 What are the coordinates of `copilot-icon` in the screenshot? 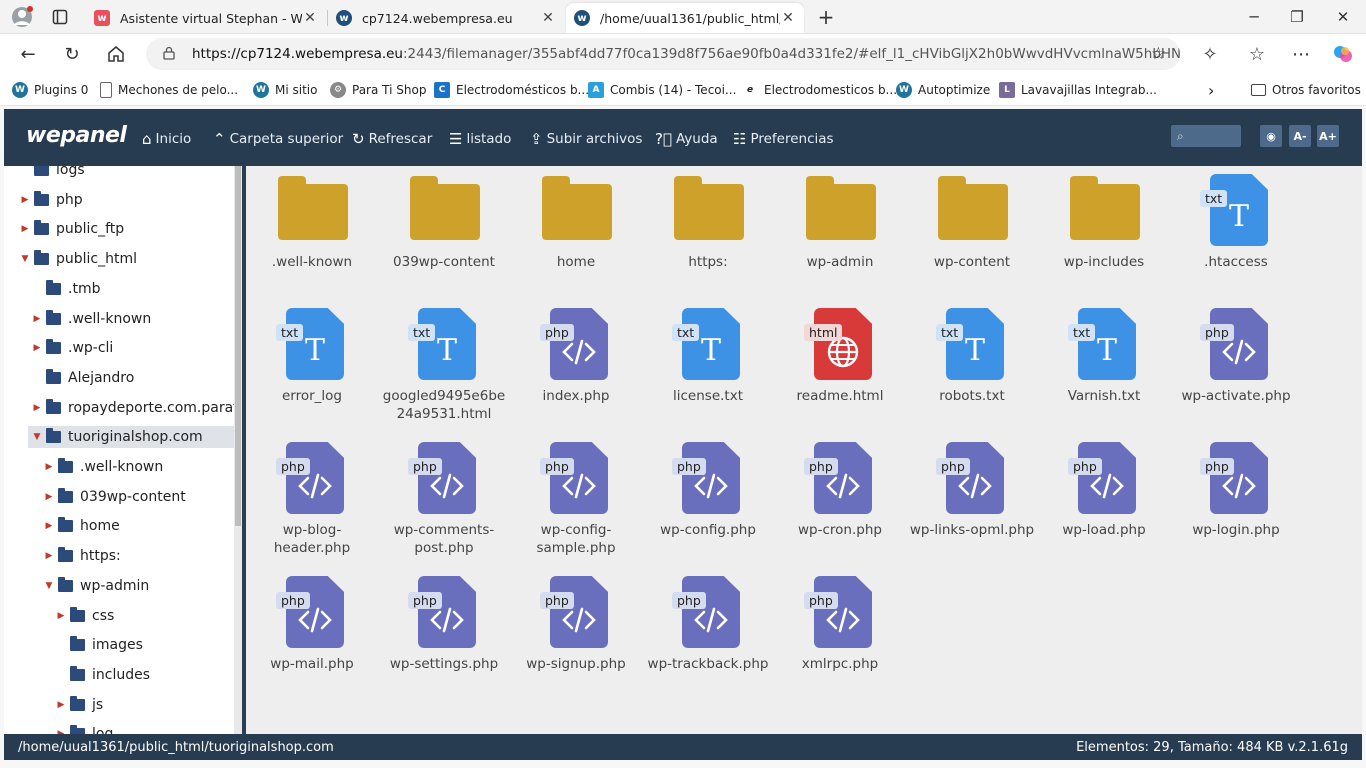 It's located at (1343, 54).